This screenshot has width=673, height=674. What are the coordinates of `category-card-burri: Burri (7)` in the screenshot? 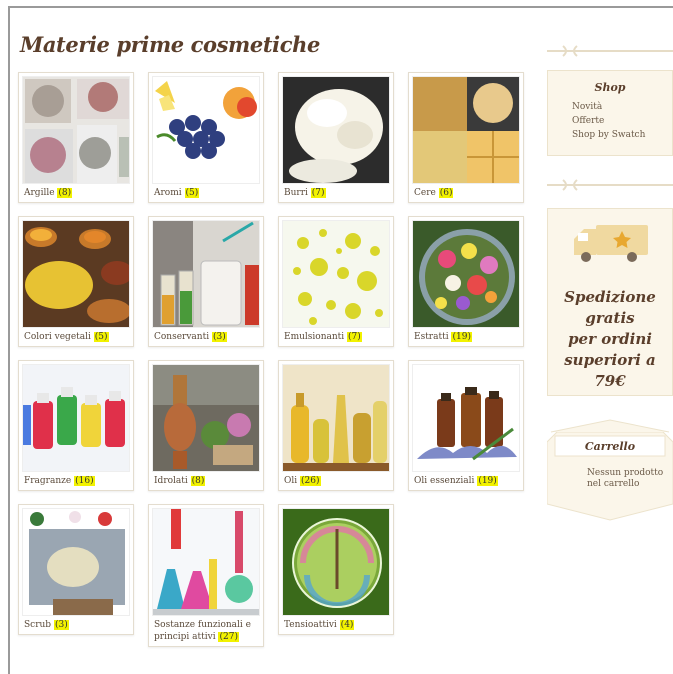 It's located at (336, 137).